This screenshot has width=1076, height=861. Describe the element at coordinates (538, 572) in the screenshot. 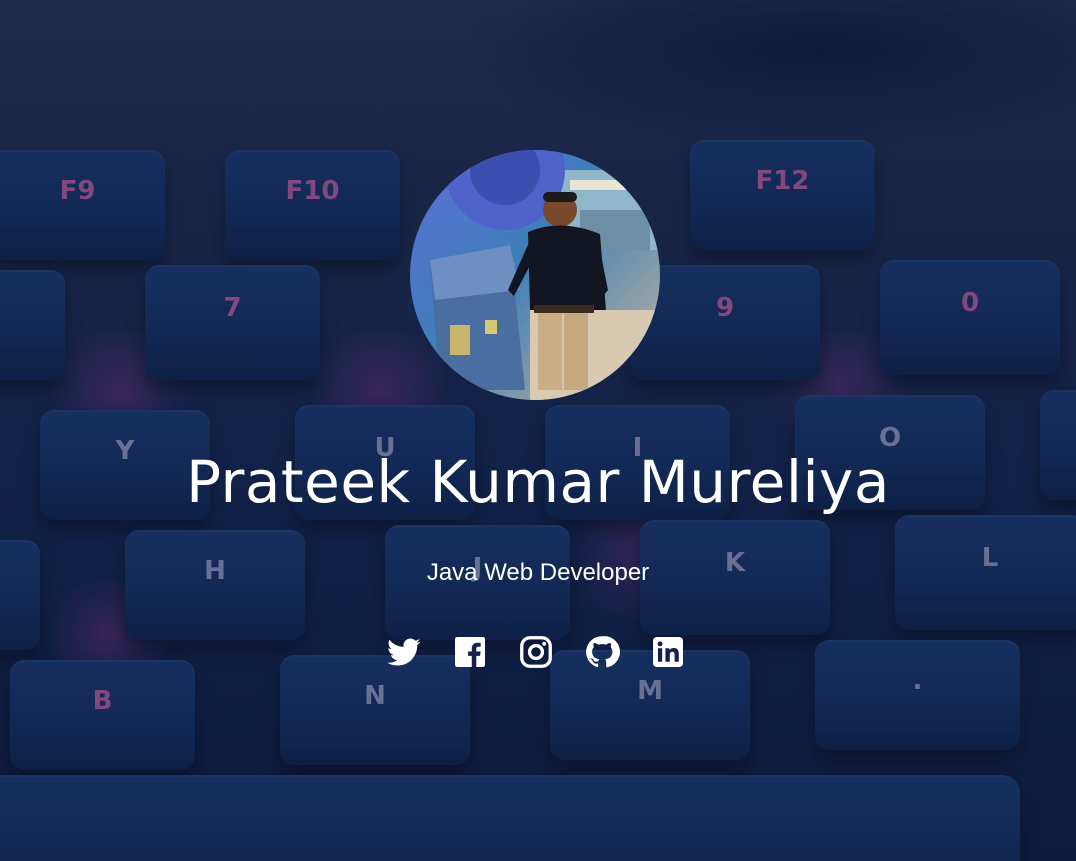

I see `profile-role: Java Web Developer` at that location.